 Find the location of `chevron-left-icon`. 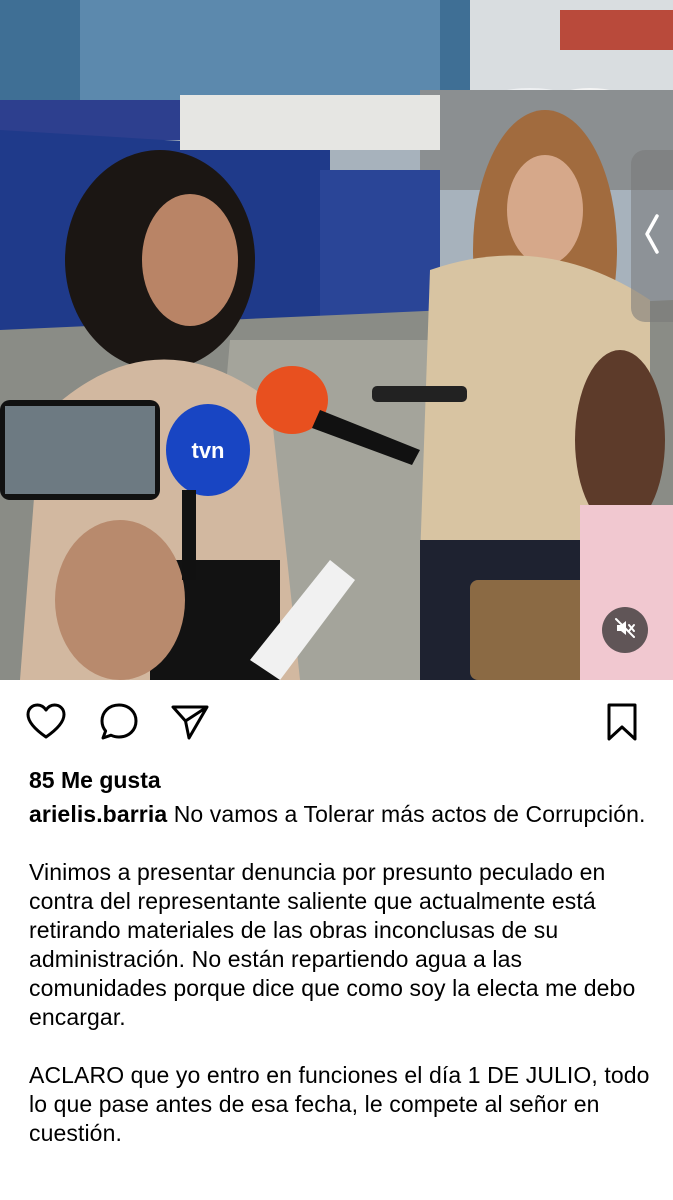

chevron-left-icon is located at coordinates (652, 236).